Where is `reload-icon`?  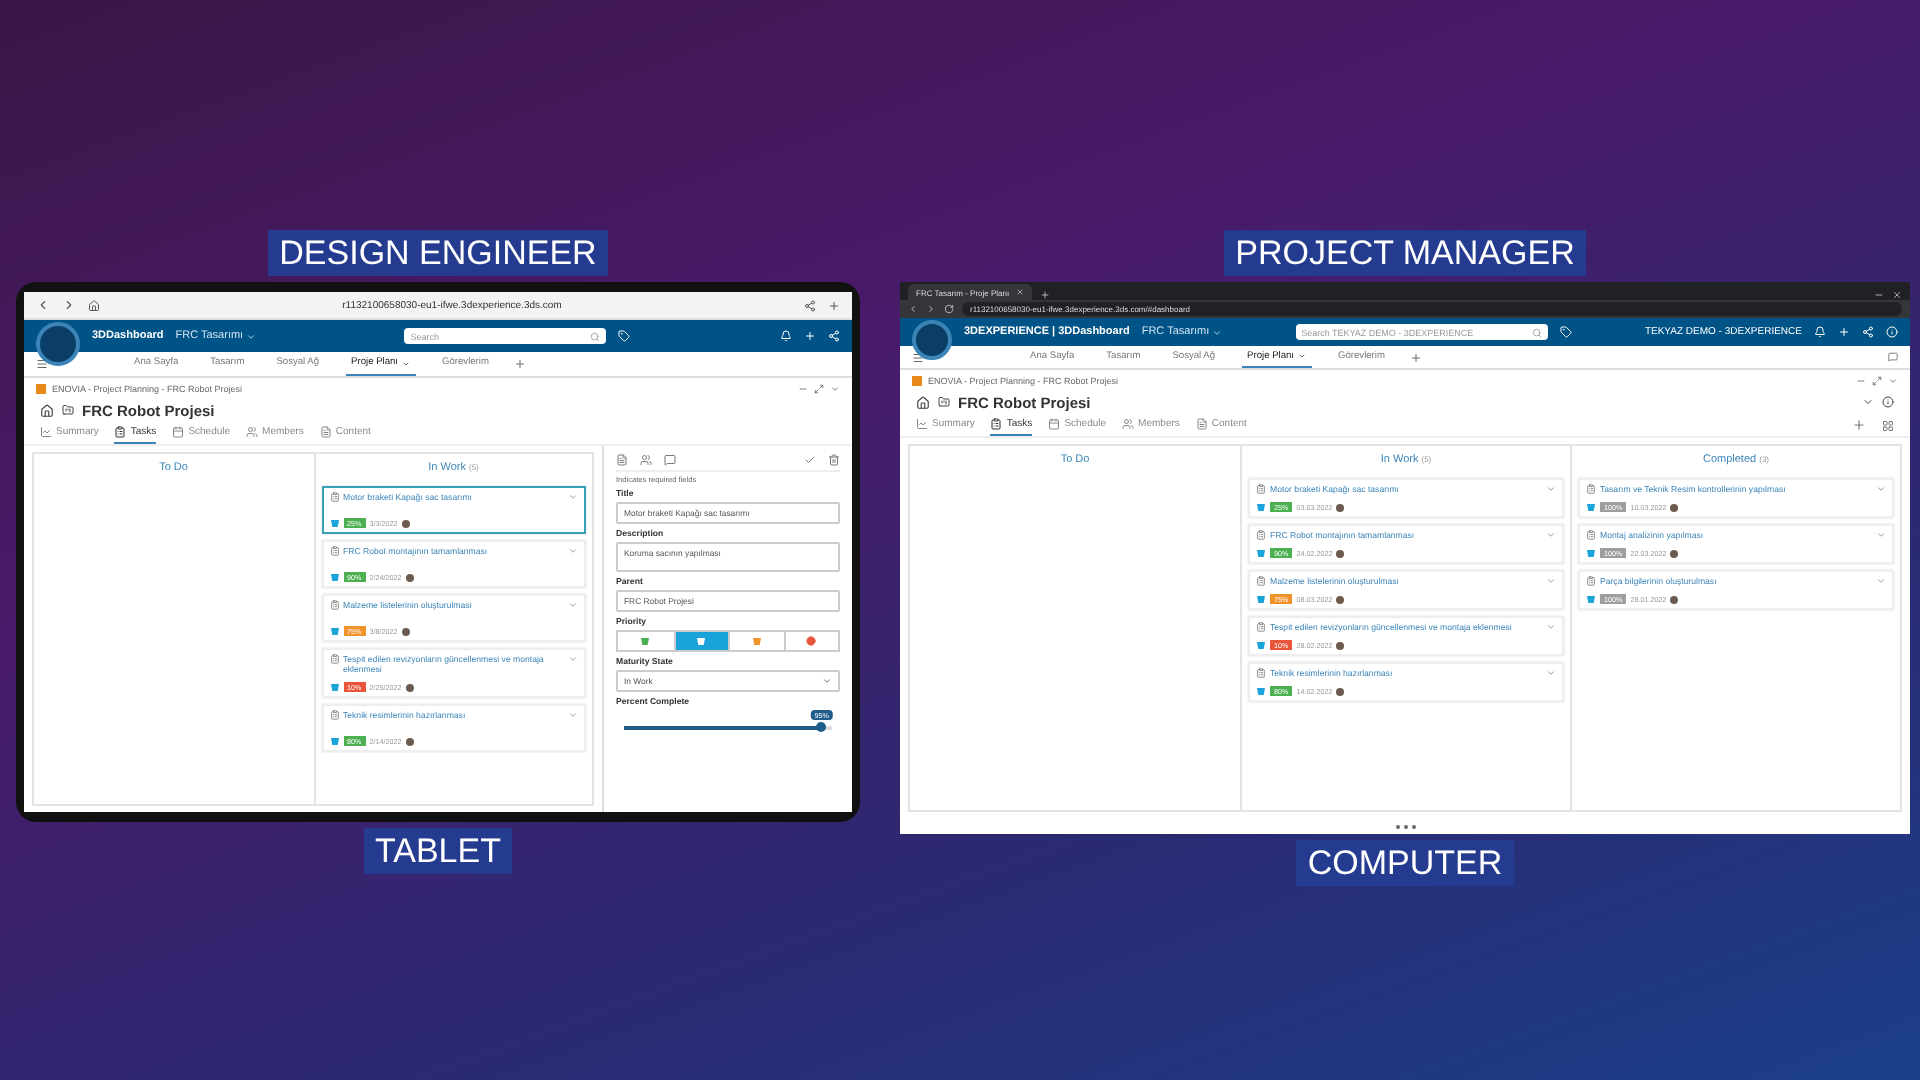
reload-icon is located at coordinates (949, 309).